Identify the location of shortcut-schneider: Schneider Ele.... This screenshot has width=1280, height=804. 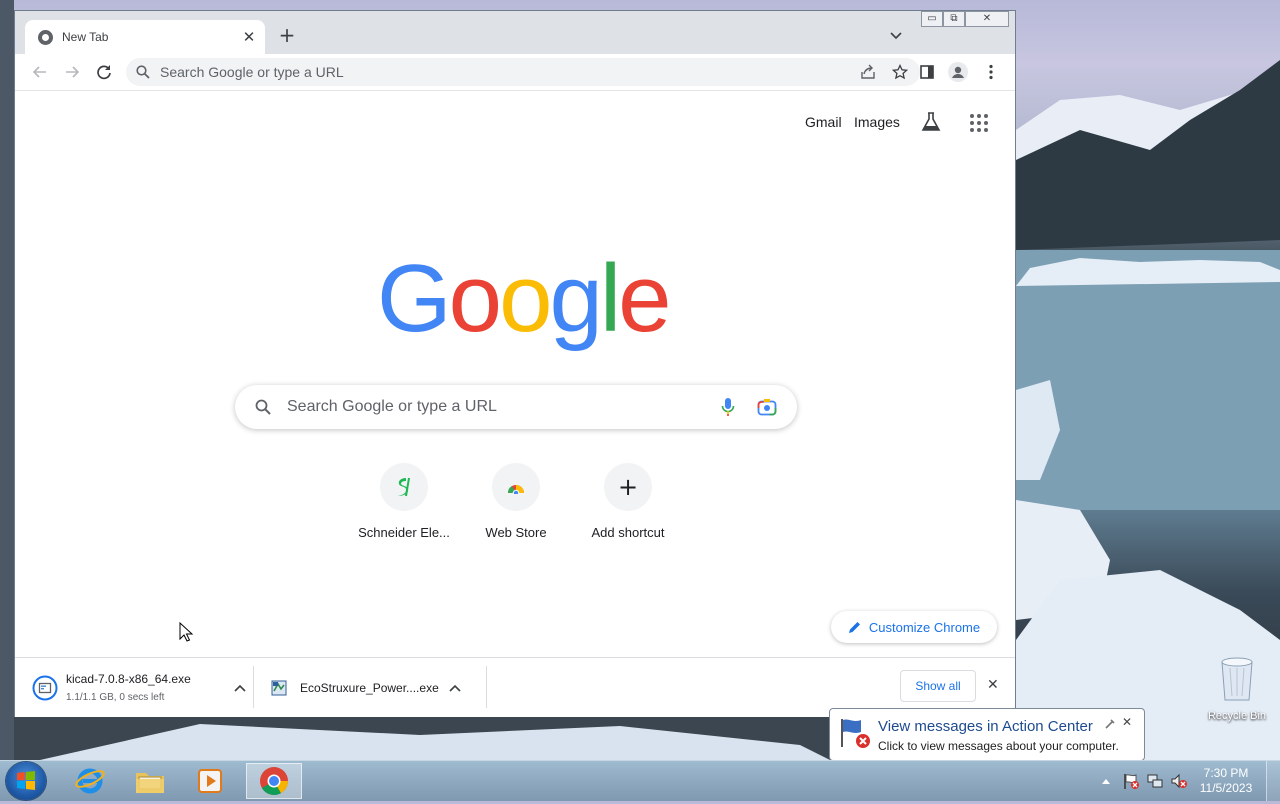
(404, 501).